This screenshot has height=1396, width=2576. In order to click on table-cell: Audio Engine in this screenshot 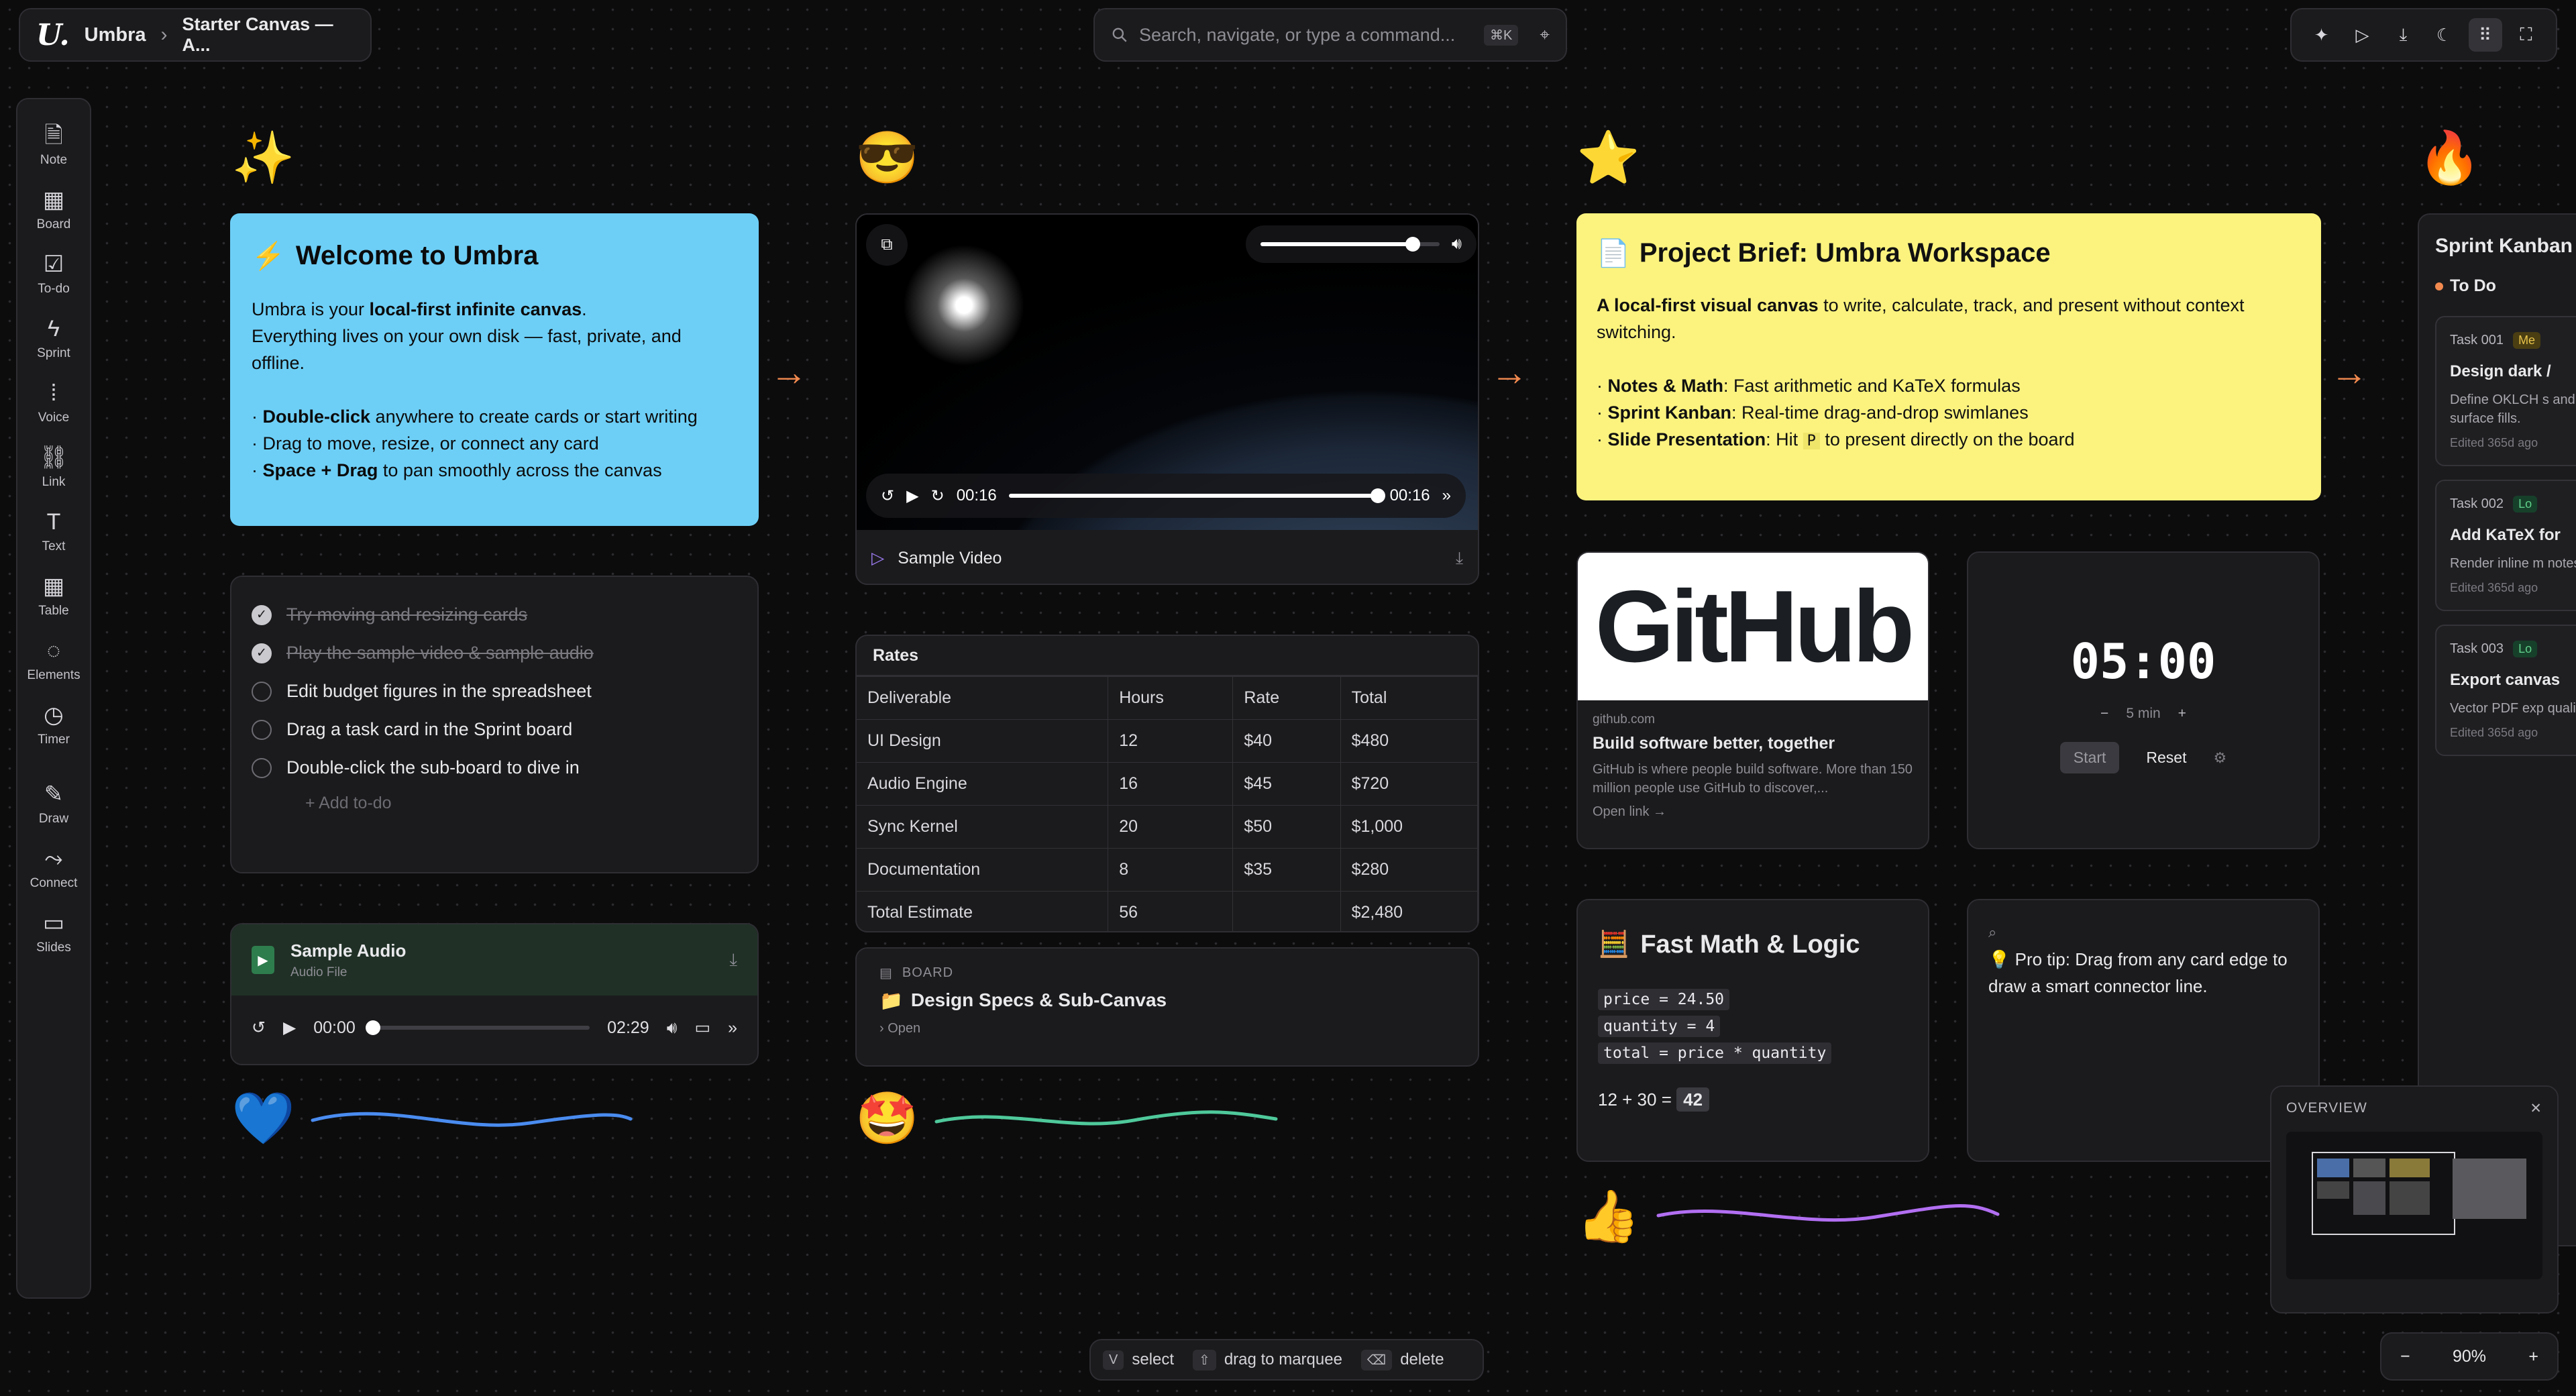, I will do `click(983, 784)`.